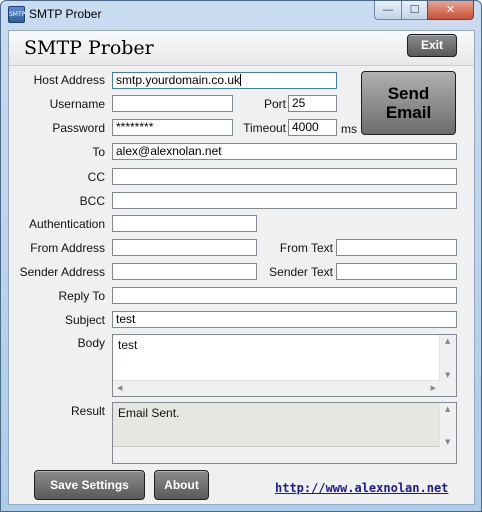  What do you see at coordinates (301, 272) in the screenshot?
I see `sender-text-label: Sender Text` at bounding box center [301, 272].